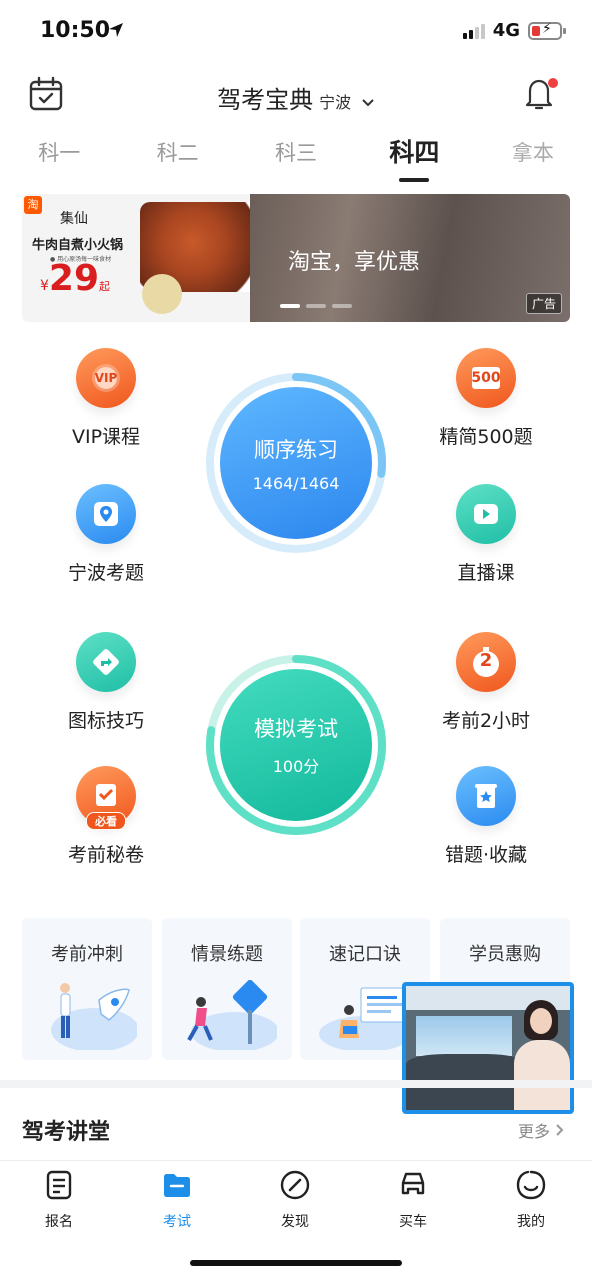 Image resolution: width=592 pixels, height=1280 pixels. What do you see at coordinates (265, 100) in the screenshot?
I see `app-title: 驾考宝典` at bounding box center [265, 100].